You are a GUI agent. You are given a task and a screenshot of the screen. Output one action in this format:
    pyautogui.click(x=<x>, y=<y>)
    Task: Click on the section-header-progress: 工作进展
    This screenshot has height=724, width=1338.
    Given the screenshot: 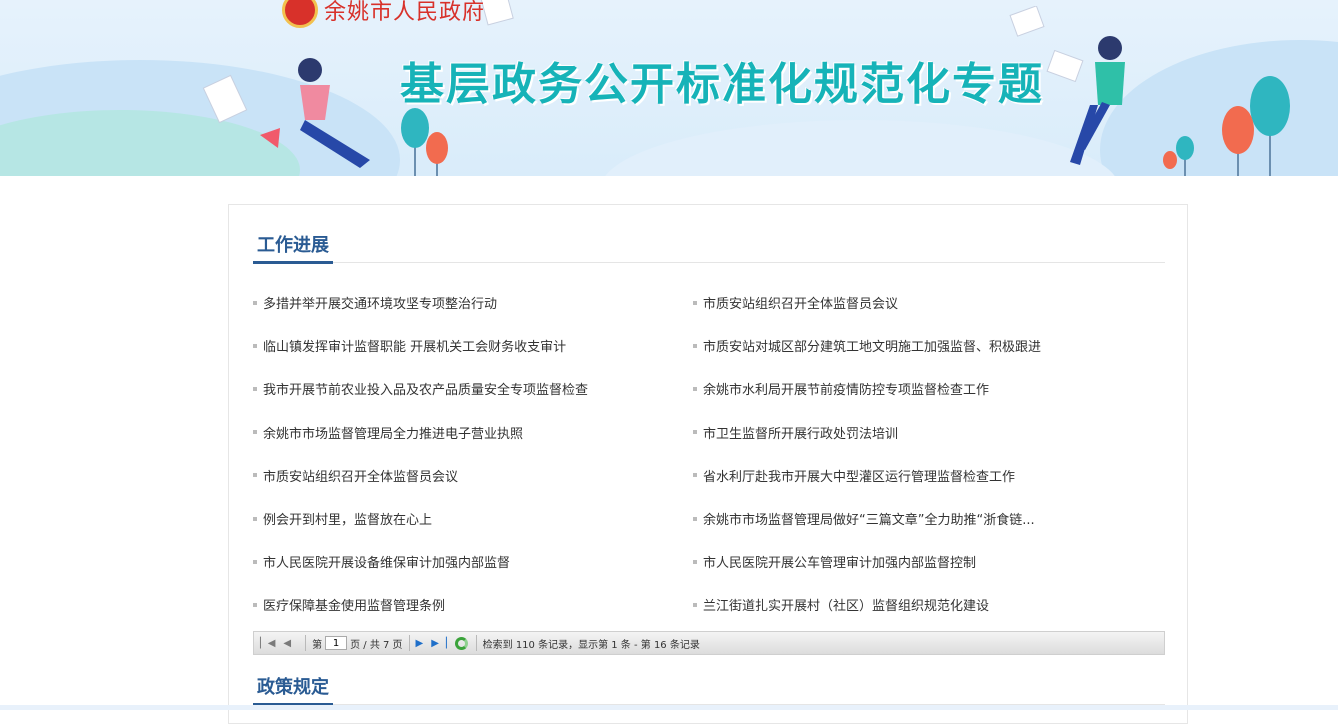 What is the action you would take?
    pyautogui.click(x=709, y=246)
    